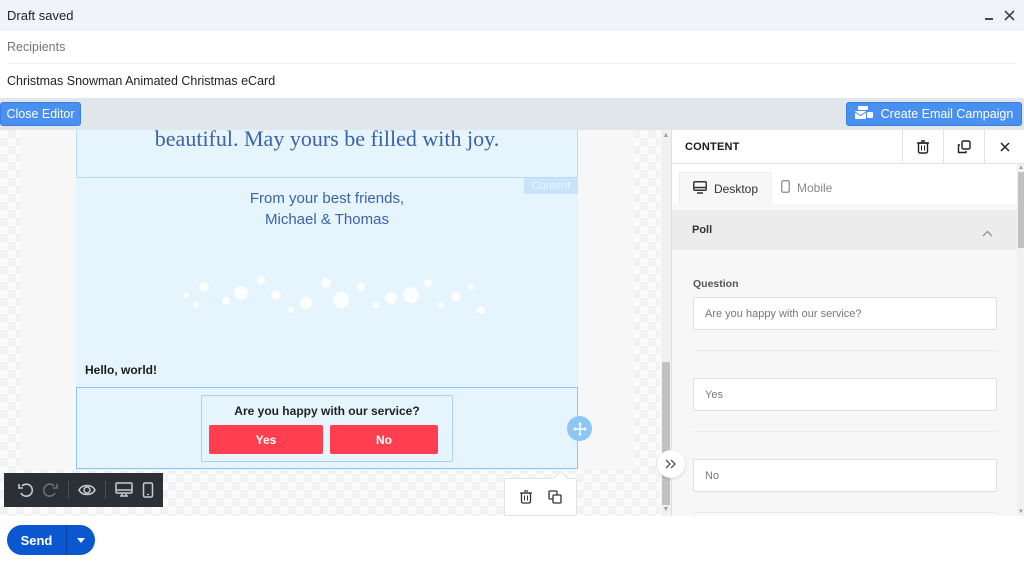  I want to click on panel-header: CONTENT, so click(848, 147).